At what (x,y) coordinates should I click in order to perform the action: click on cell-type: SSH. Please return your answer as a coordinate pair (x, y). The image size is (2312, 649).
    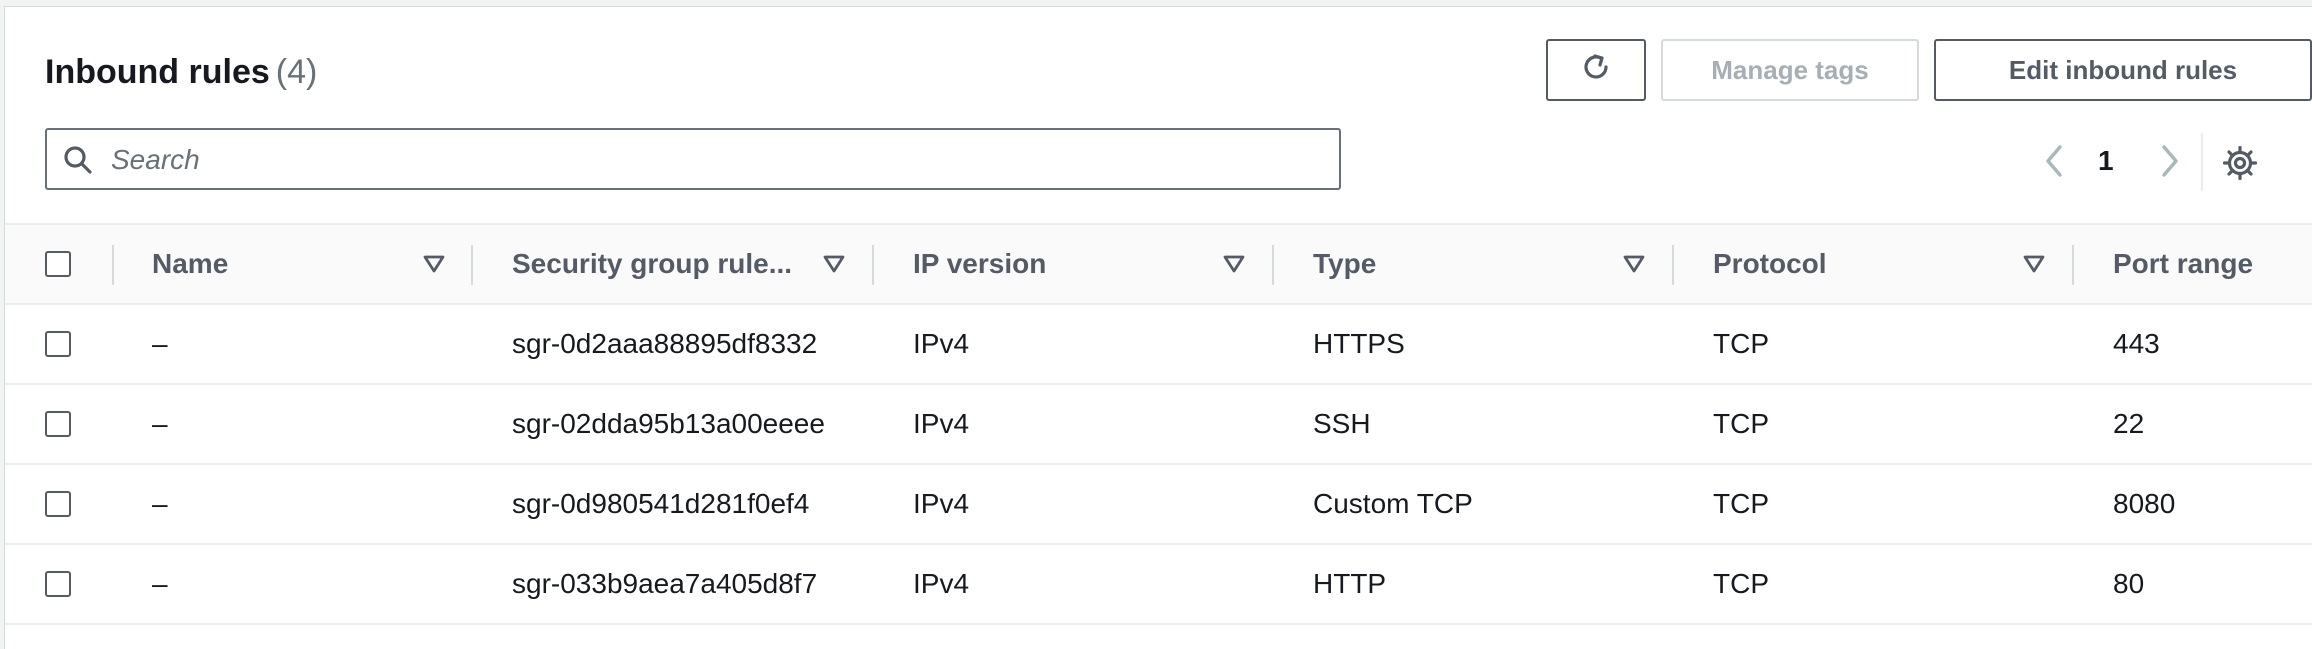
    Looking at the image, I should click on (1342, 423).